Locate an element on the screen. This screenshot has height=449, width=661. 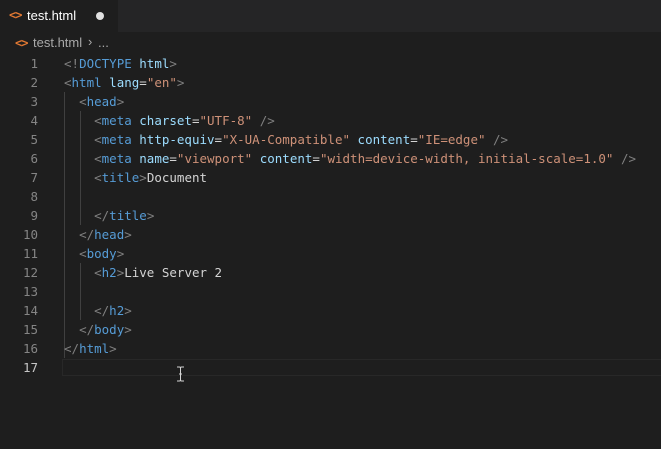
code-text: </head> is located at coordinates (98, 234).